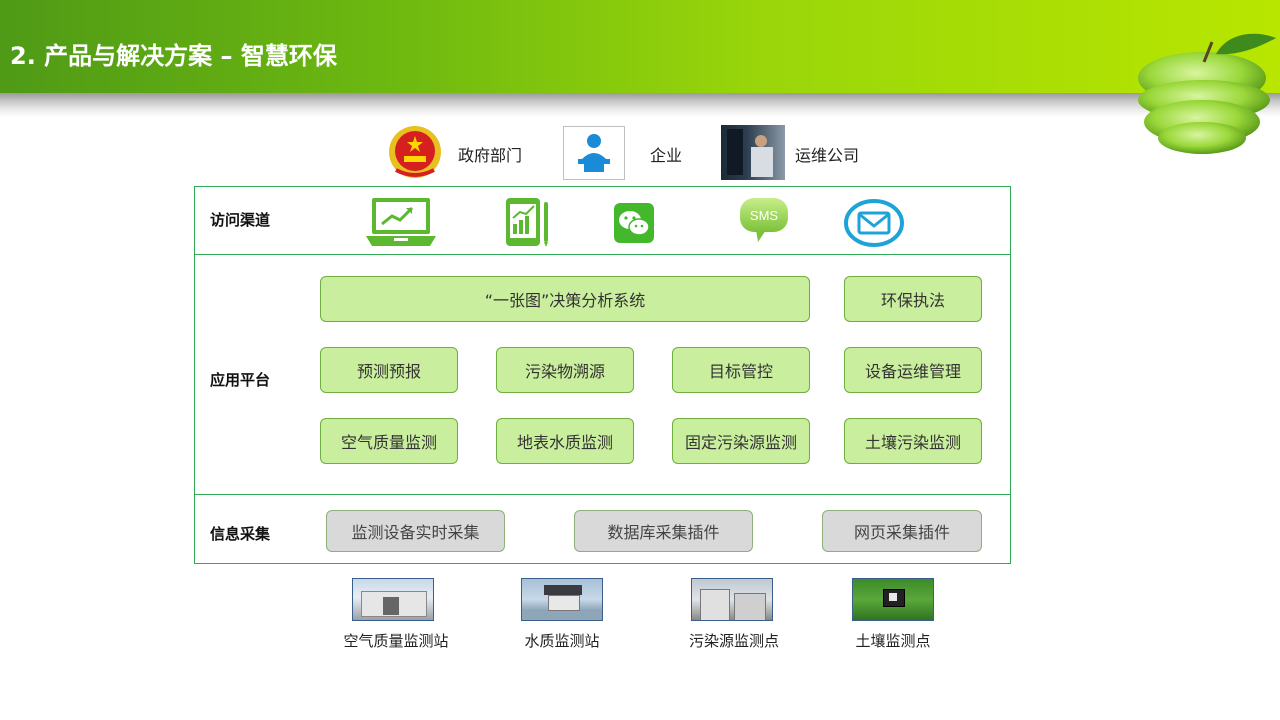 The image size is (1280, 720). Describe the element at coordinates (732, 599) in the screenshot. I see `pollution-source-photo` at that location.